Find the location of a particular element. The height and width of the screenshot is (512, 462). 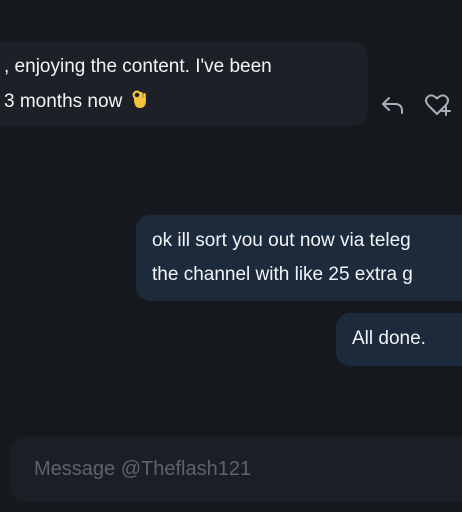

message-text-line: the channel with like 25 extra g is located at coordinates (282, 274).